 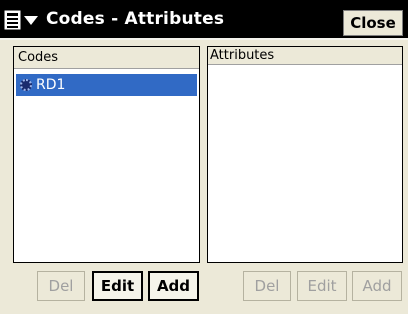 I want to click on codes-add-button: Add, so click(x=173, y=286).